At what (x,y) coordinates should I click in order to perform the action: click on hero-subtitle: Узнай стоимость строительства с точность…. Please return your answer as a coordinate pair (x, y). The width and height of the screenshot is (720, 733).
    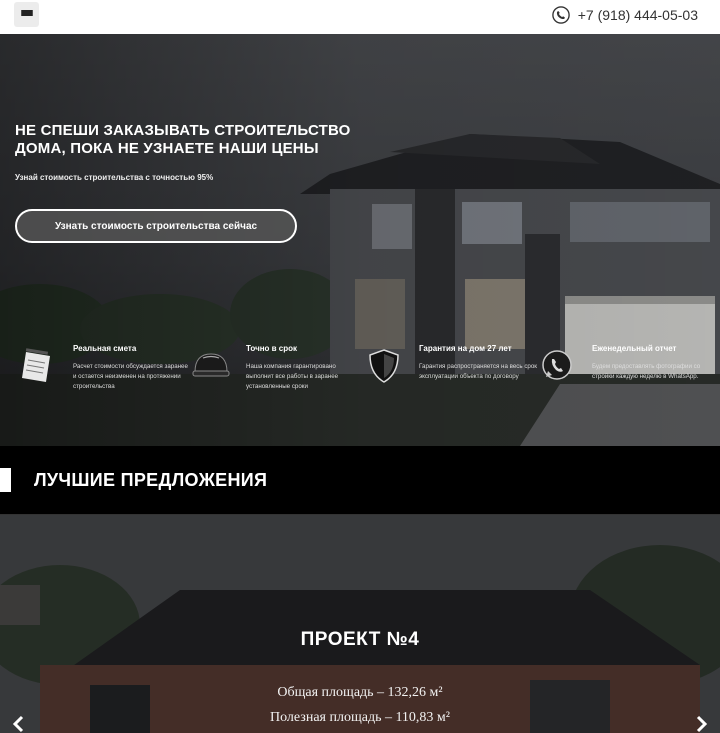
    Looking at the image, I should click on (114, 177).